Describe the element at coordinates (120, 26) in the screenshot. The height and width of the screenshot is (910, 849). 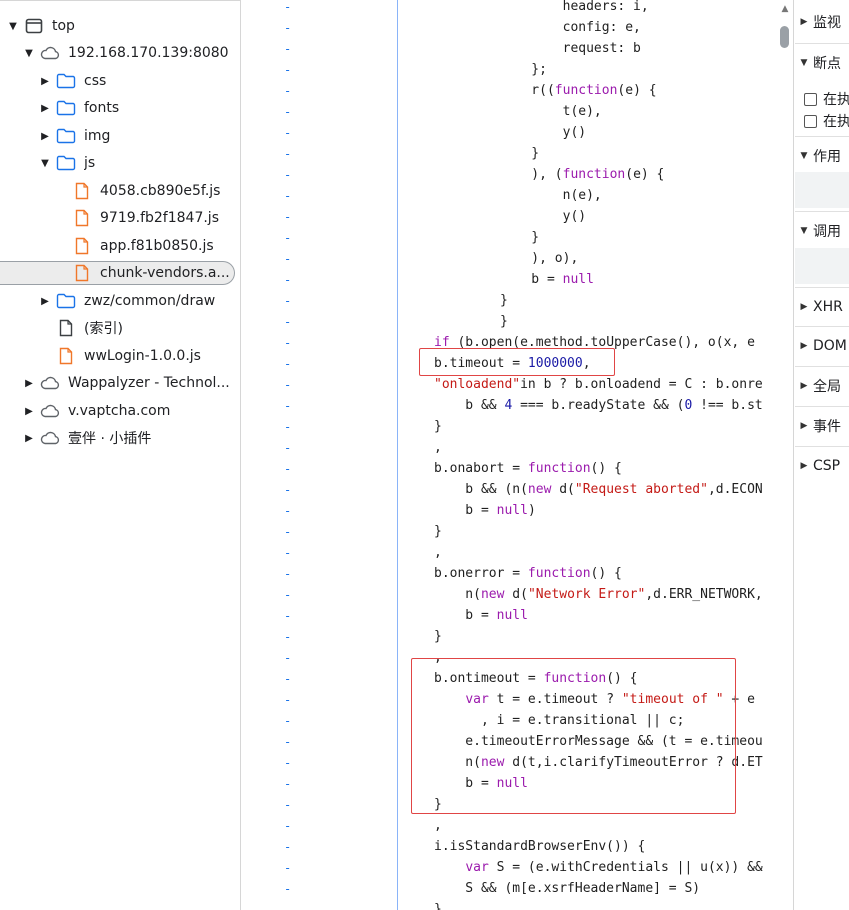
I see `tree-item: ▼ top` at that location.